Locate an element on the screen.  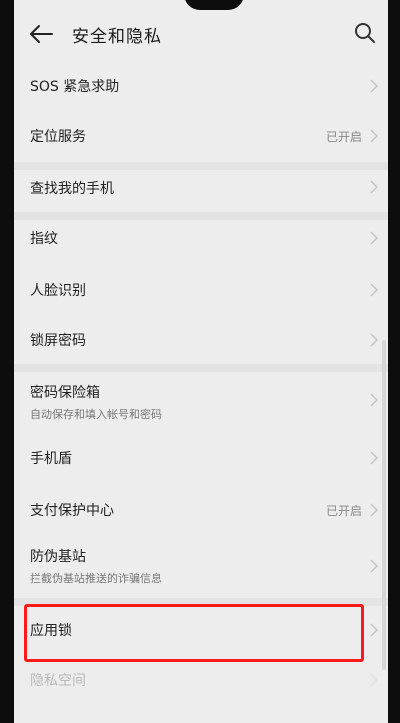
highlight-box is located at coordinates (194, 633).